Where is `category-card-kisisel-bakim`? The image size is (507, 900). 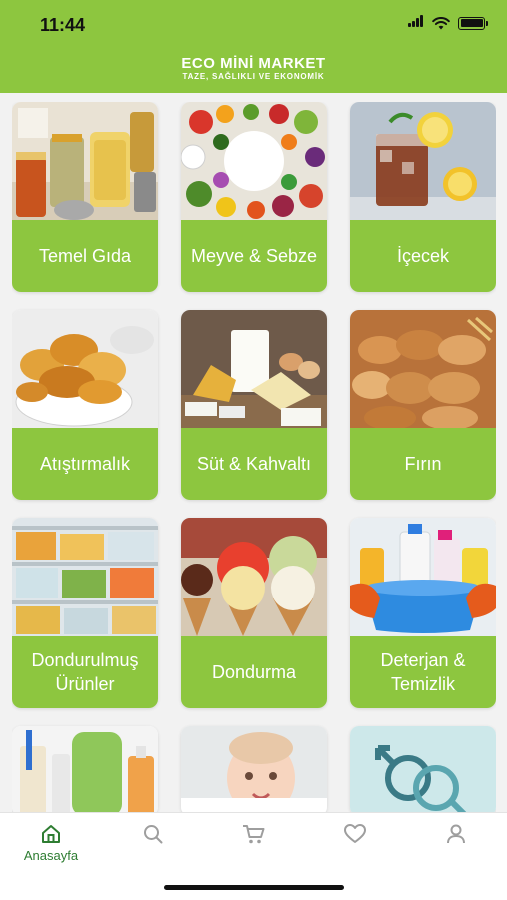
category-card-kisisel-bakim is located at coordinates (85, 769).